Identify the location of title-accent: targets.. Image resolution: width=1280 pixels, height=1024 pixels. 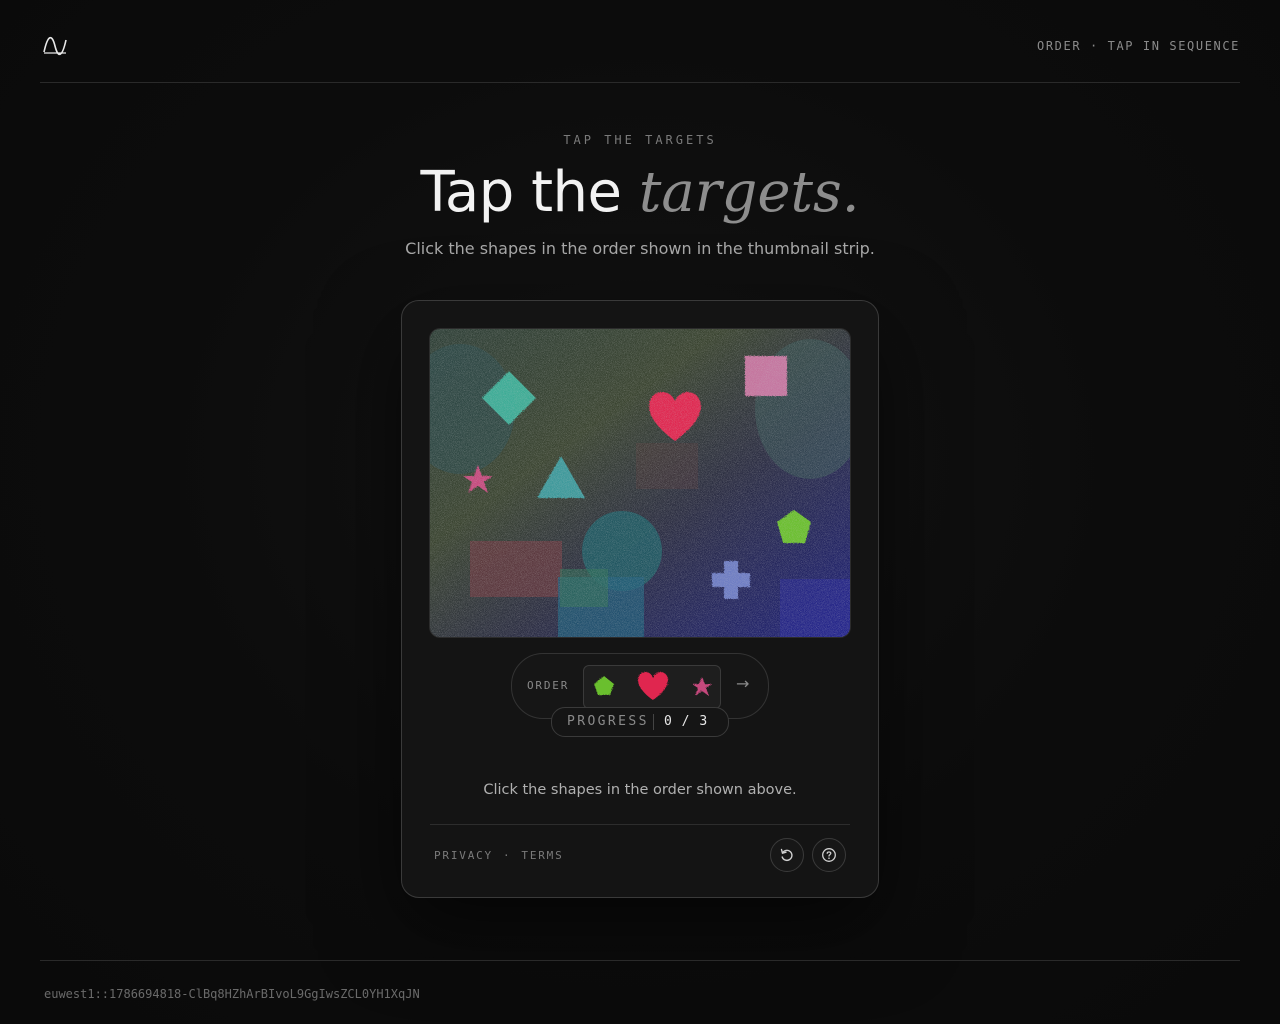
(749, 192).